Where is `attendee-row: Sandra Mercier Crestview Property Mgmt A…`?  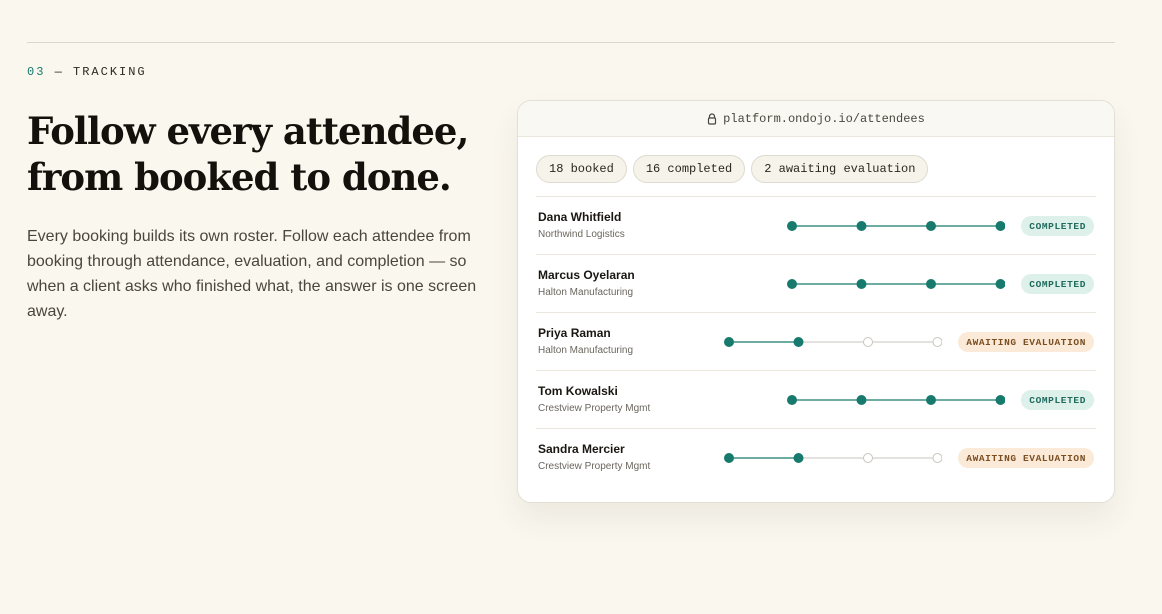
attendee-row: Sandra Mercier Crestview Property Mgmt A… is located at coordinates (816, 458).